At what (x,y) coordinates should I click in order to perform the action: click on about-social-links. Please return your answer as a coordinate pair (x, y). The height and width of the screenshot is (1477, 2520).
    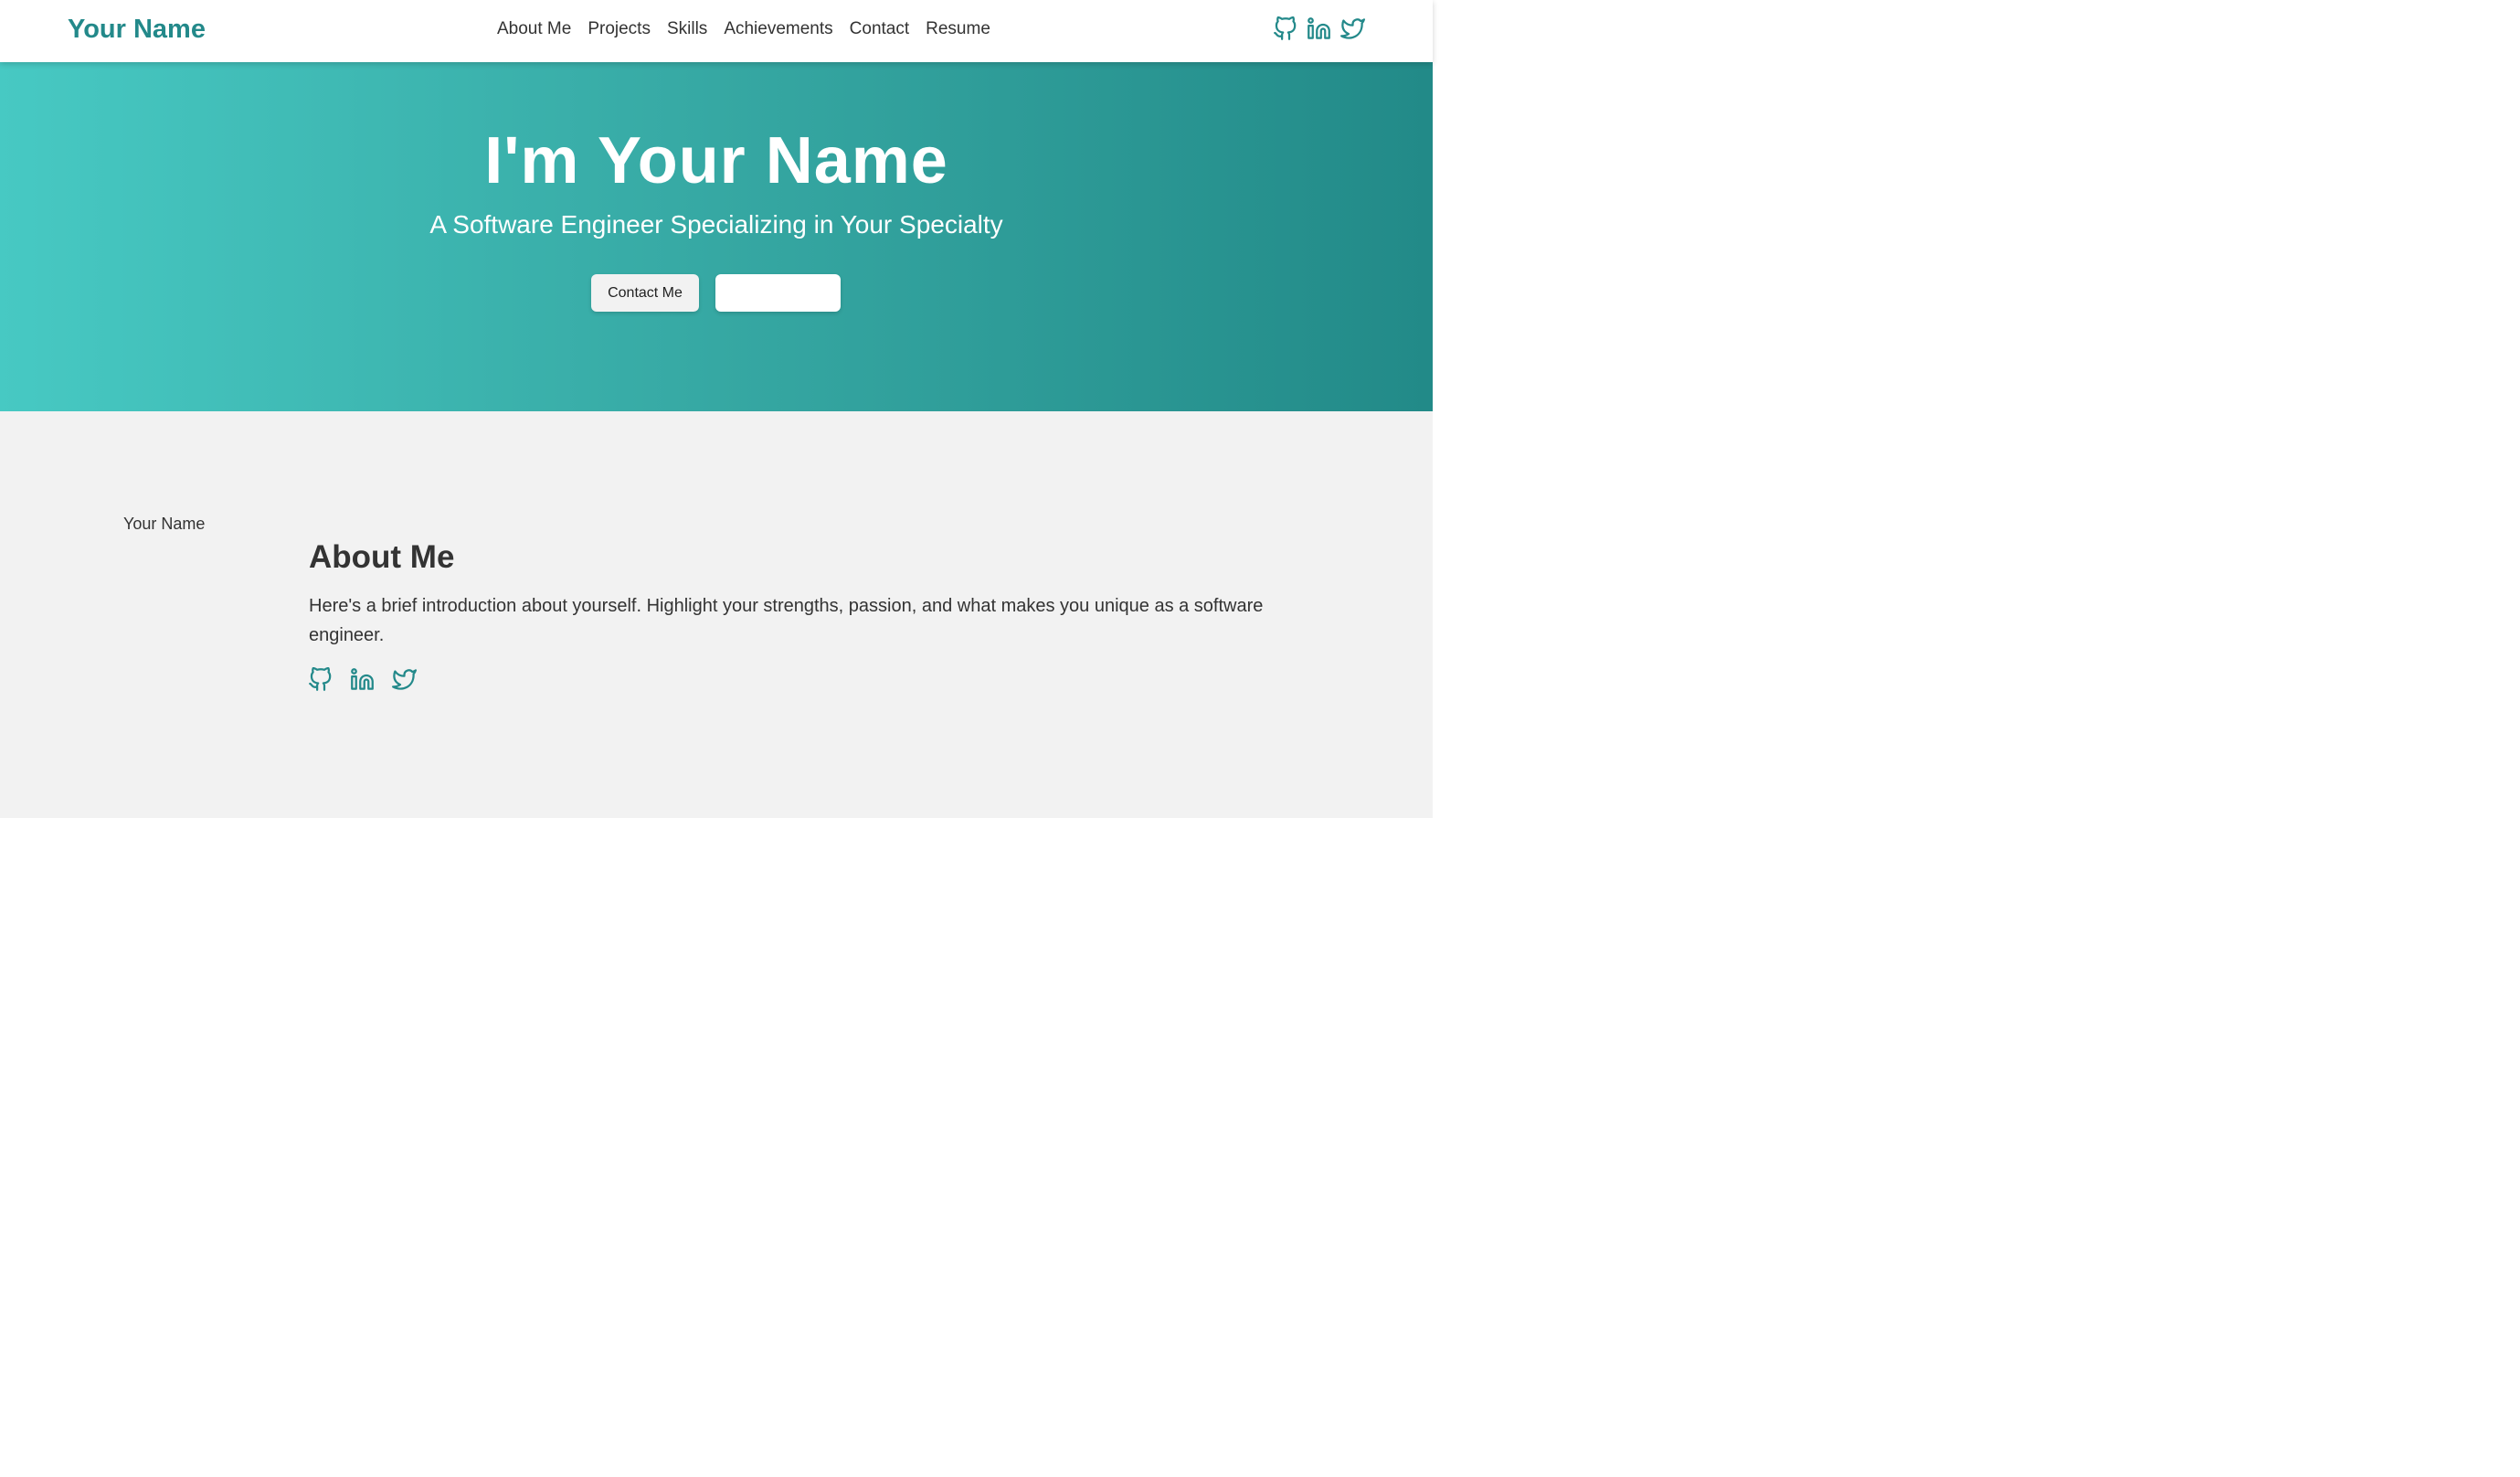
    Looking at the image, I should click on (362, 679).